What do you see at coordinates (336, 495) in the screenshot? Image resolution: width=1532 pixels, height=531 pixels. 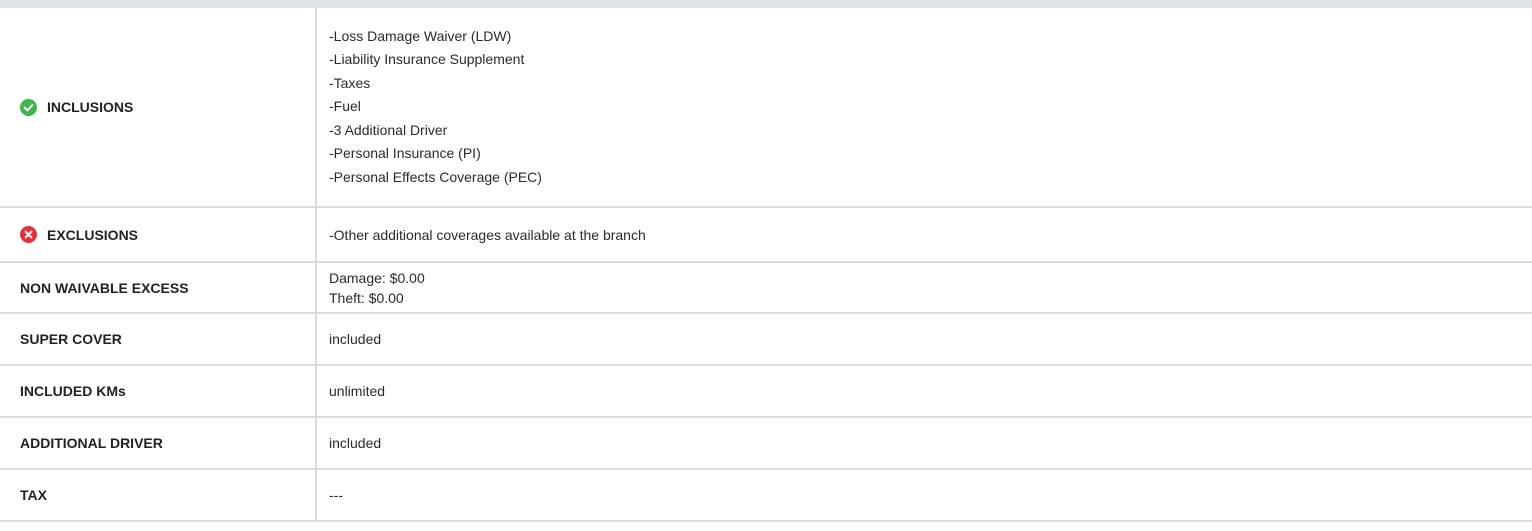 I see `tax-value: ---` at bounding box center [336, 495].